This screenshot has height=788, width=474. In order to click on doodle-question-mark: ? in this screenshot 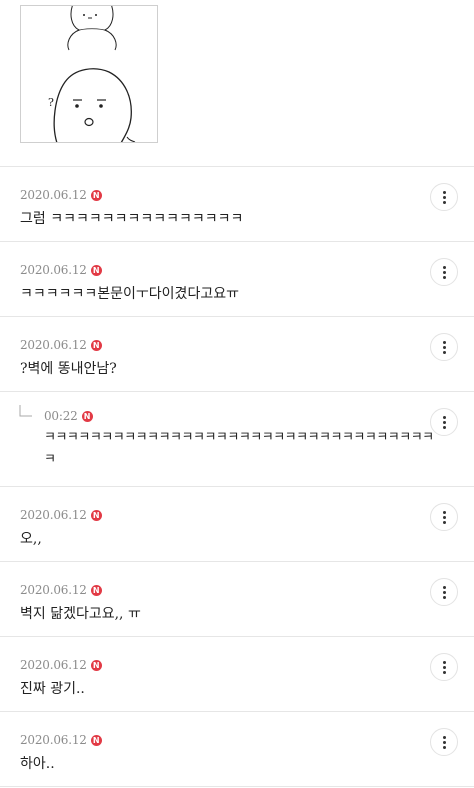, I will do `click(51, 102)`.